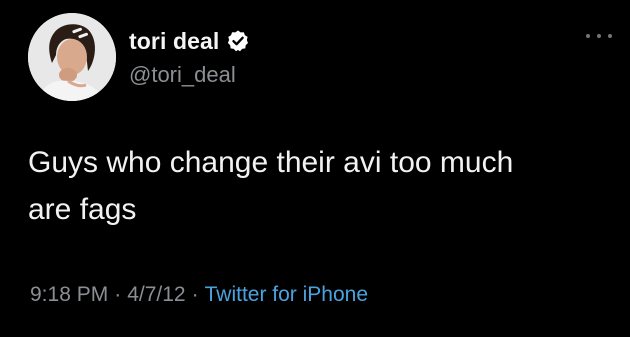 This screenshot has width=630, height=337. I want to click on handle: @tori_deal, so click(182, 75).